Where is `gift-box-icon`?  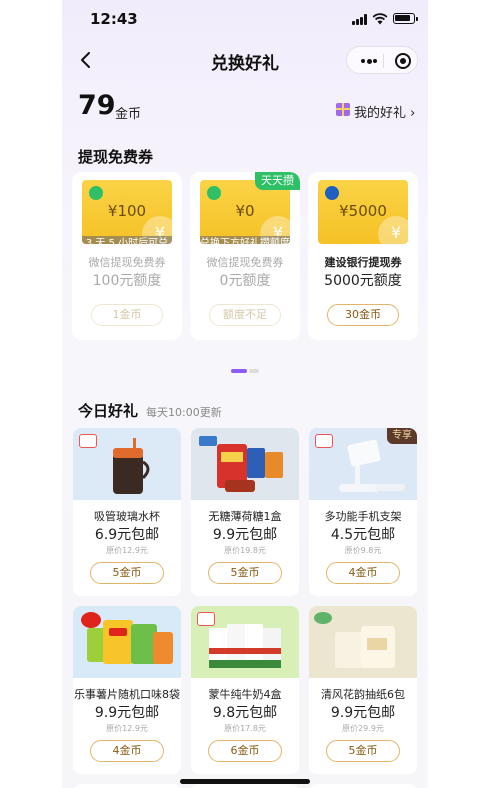 gift-box-icon is located at coordinates (343, 109).